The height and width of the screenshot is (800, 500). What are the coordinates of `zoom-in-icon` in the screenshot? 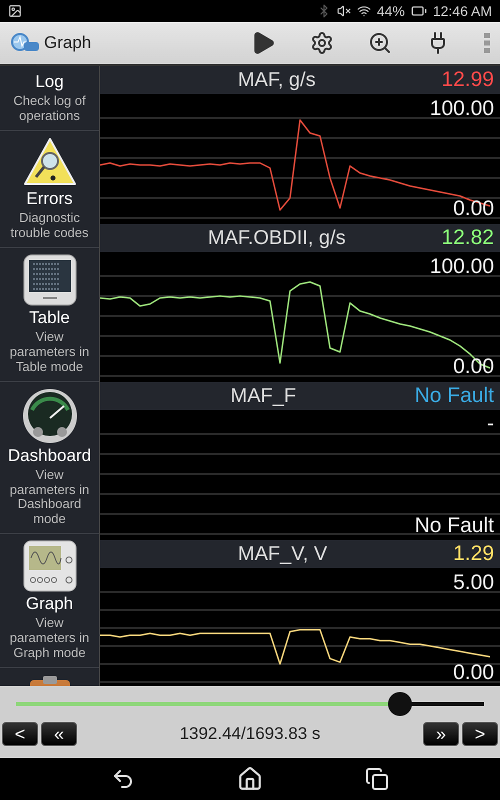 It's located at (380, 43).